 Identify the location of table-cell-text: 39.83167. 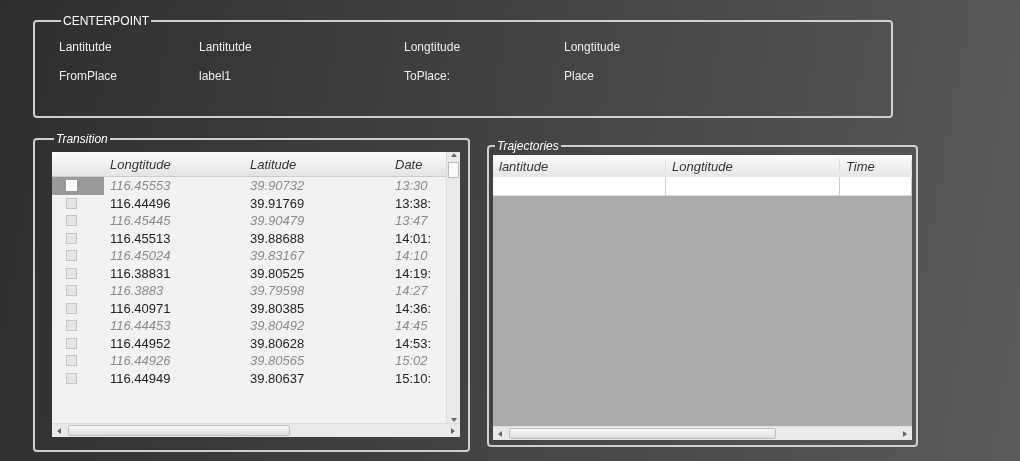
(277, 256).